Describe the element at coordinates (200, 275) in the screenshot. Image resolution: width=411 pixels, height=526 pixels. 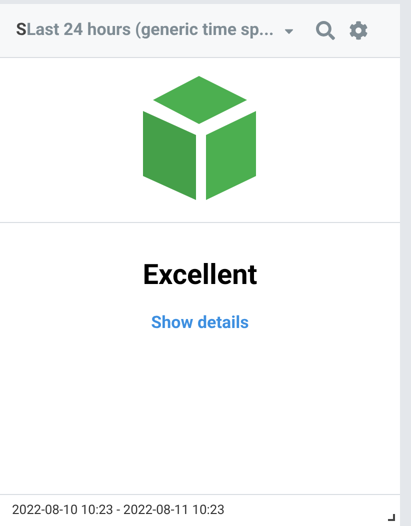
I see `status-label: Excellent` at that location.